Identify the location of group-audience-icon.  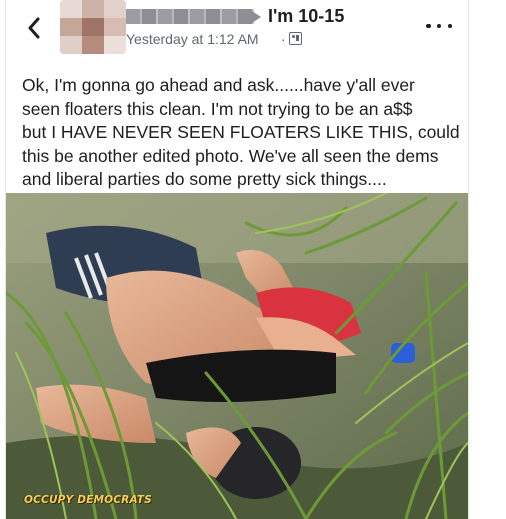
(295, 38).